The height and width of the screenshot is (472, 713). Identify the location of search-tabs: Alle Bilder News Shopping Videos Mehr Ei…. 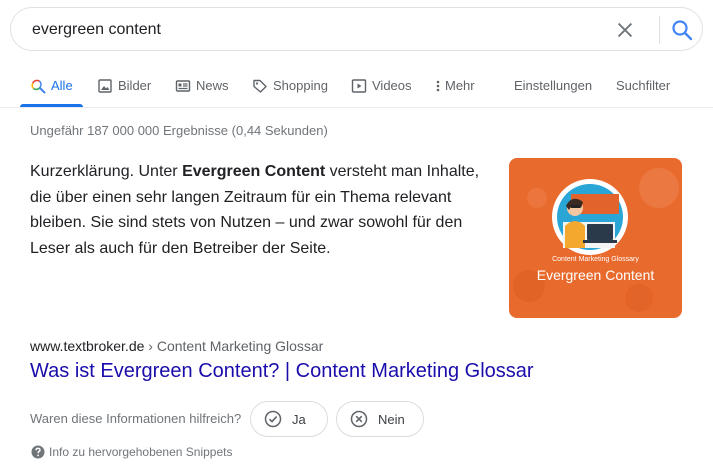
(356, 89).